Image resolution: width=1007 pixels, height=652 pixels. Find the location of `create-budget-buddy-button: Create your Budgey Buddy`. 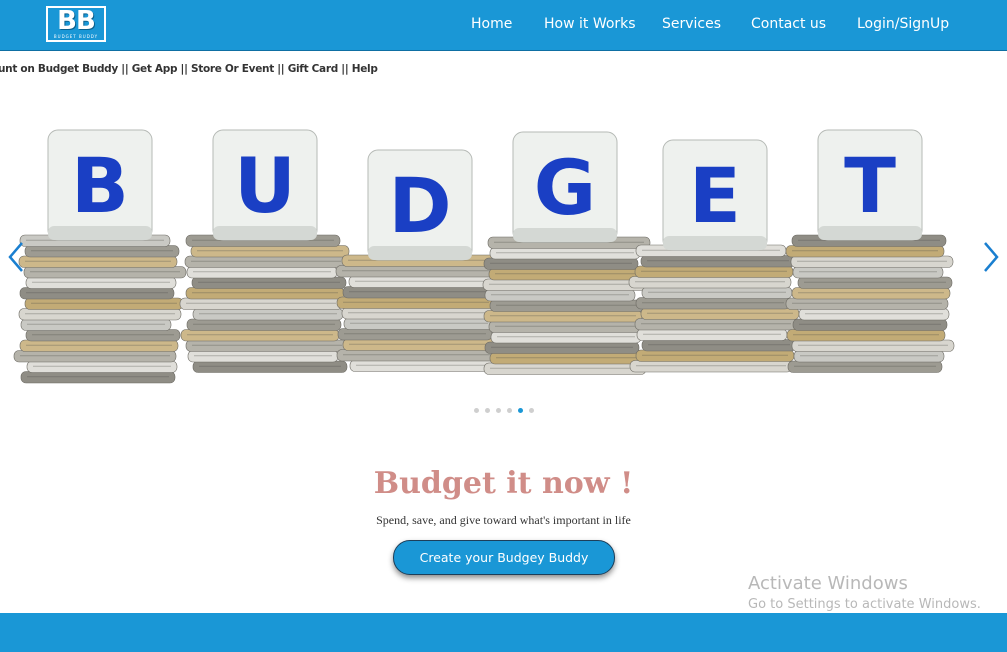

create-budget-buddy-button: Create your Budgey Buddy is located at coordinates (504, 557).